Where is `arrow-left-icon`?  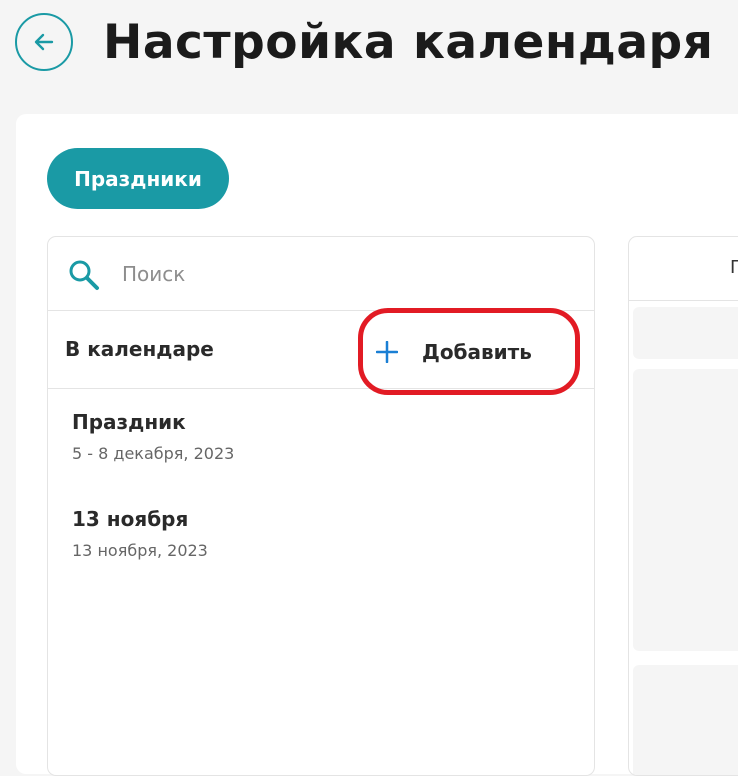 arrow-left-icon is located at coordinates (44, 42).